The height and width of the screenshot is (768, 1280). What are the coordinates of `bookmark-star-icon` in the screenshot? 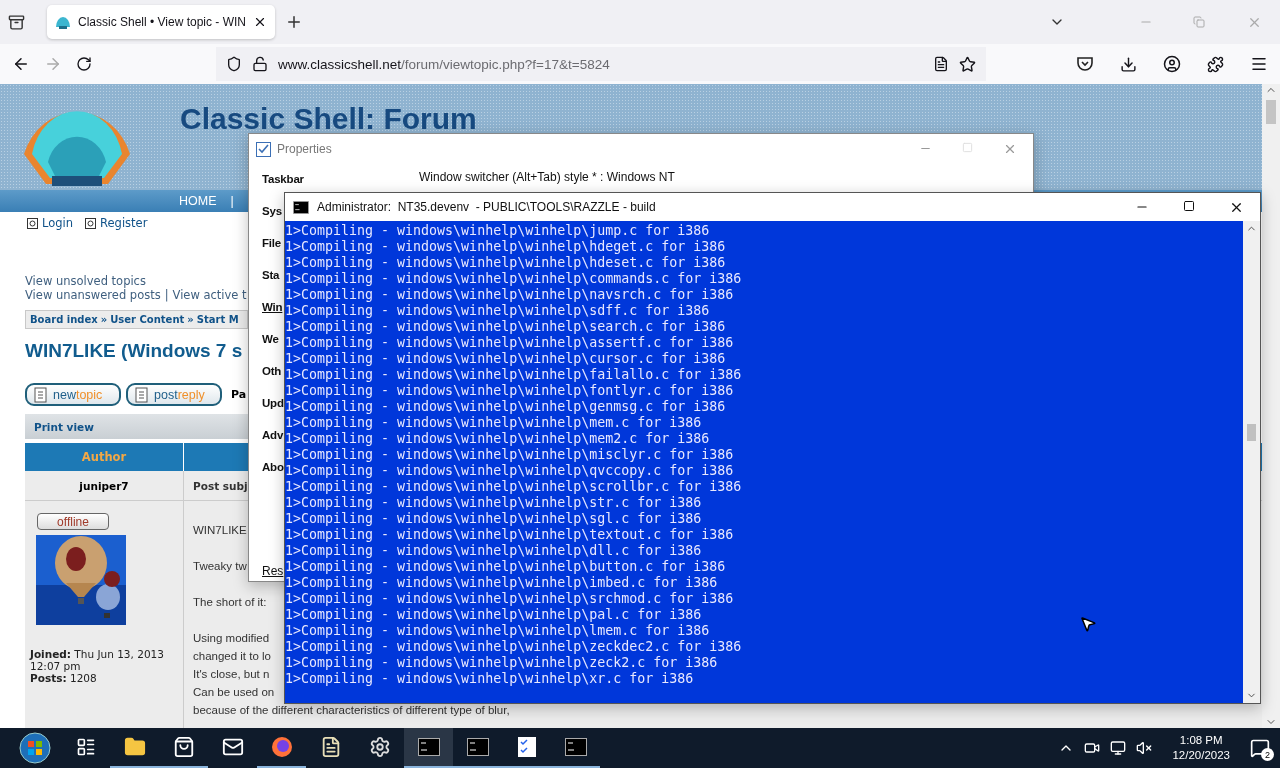 It's located at (967, 64).